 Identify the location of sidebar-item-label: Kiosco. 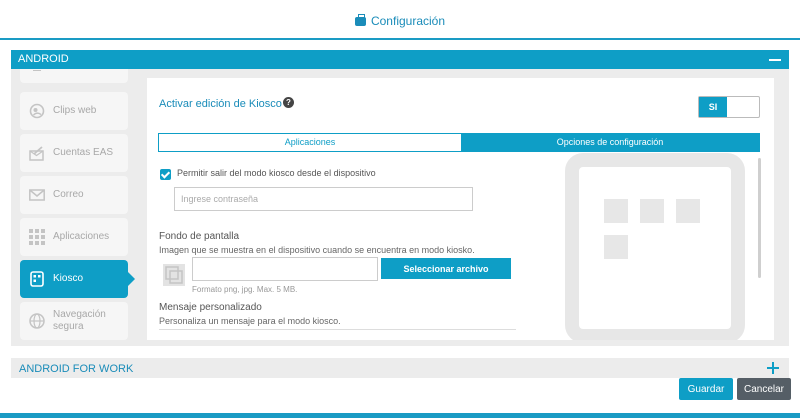
(68, 278).